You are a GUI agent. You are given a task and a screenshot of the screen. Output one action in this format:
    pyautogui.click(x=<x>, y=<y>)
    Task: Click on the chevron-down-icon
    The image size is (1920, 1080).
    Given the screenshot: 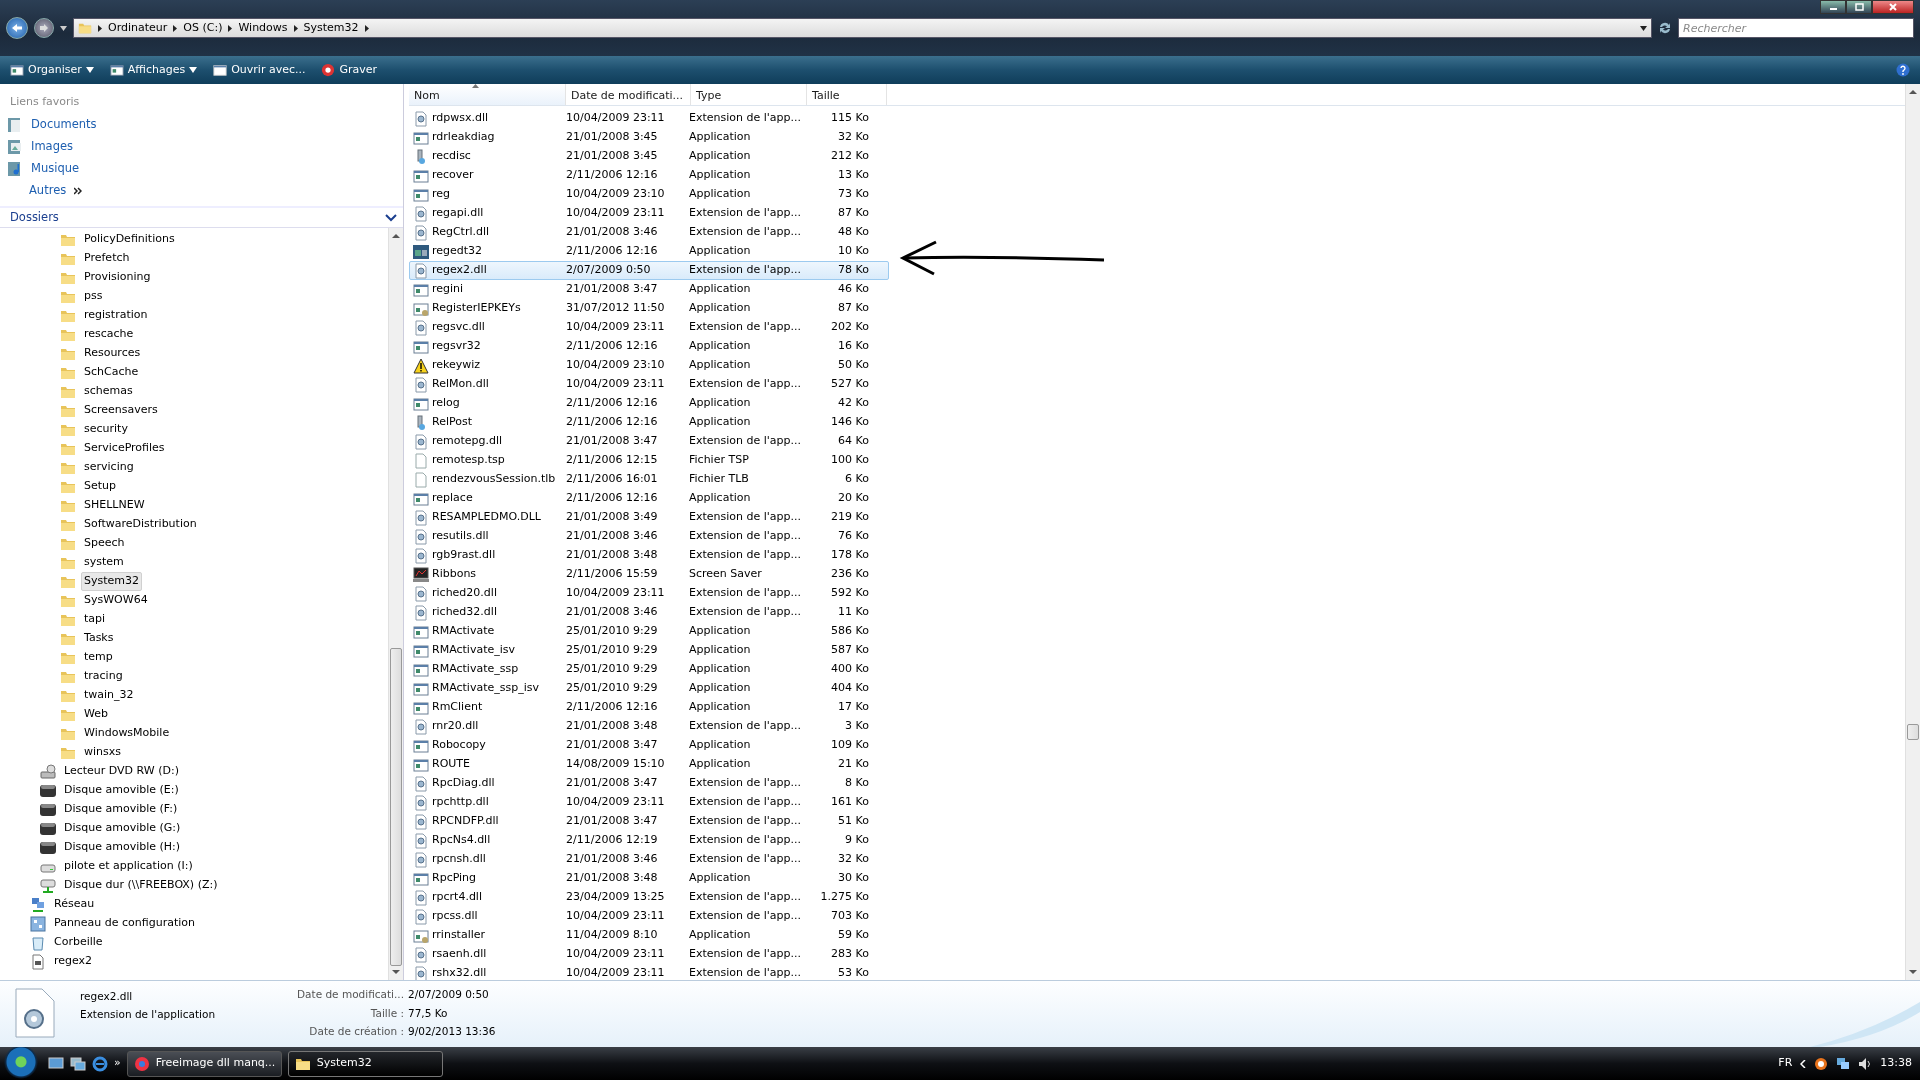 What is the action you would take?
    pyautogui.click(x=391, y=217)
    